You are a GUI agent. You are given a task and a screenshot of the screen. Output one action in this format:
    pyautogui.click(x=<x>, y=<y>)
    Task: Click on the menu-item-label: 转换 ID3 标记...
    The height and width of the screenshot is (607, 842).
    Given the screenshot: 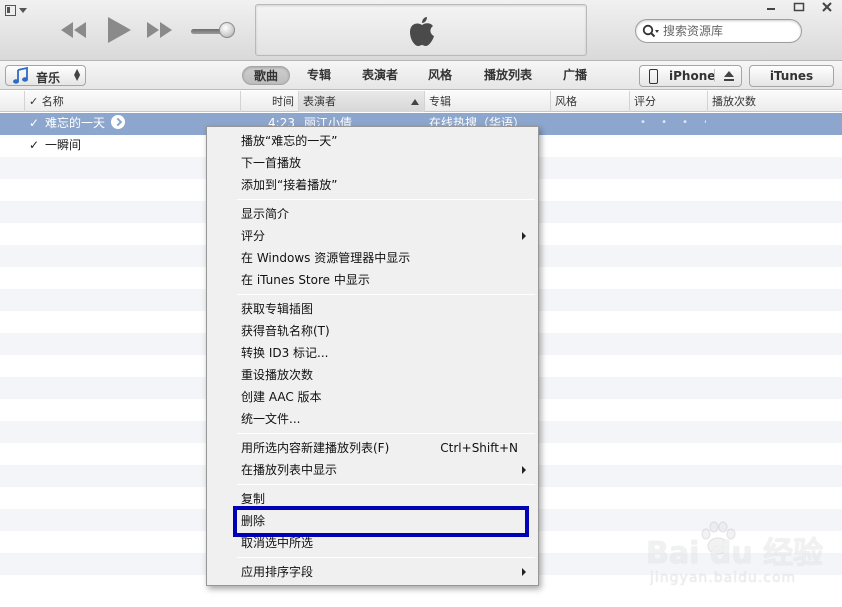 What is the action you would take?
    pyautogui.click(x=285, y=353)
    